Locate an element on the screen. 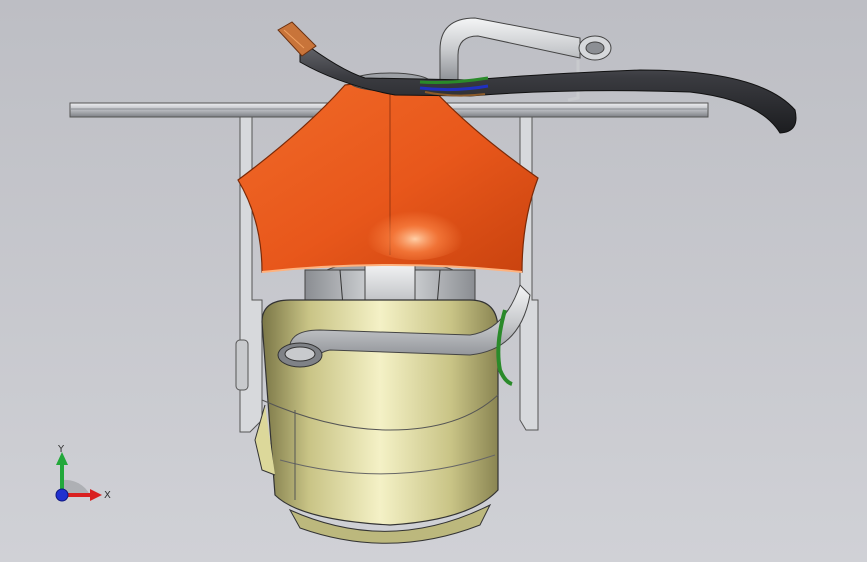 This screenshot has width=867, height=562. triad-x-label: X is located at coordinates (107, 495).